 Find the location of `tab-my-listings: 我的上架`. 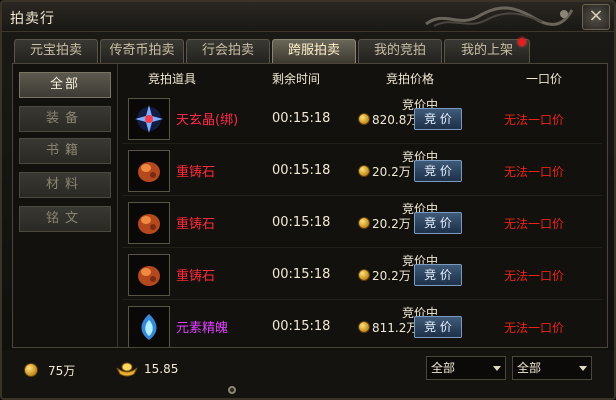

tab-my-listings: 我的上架 is located at coordinates (487, 50).